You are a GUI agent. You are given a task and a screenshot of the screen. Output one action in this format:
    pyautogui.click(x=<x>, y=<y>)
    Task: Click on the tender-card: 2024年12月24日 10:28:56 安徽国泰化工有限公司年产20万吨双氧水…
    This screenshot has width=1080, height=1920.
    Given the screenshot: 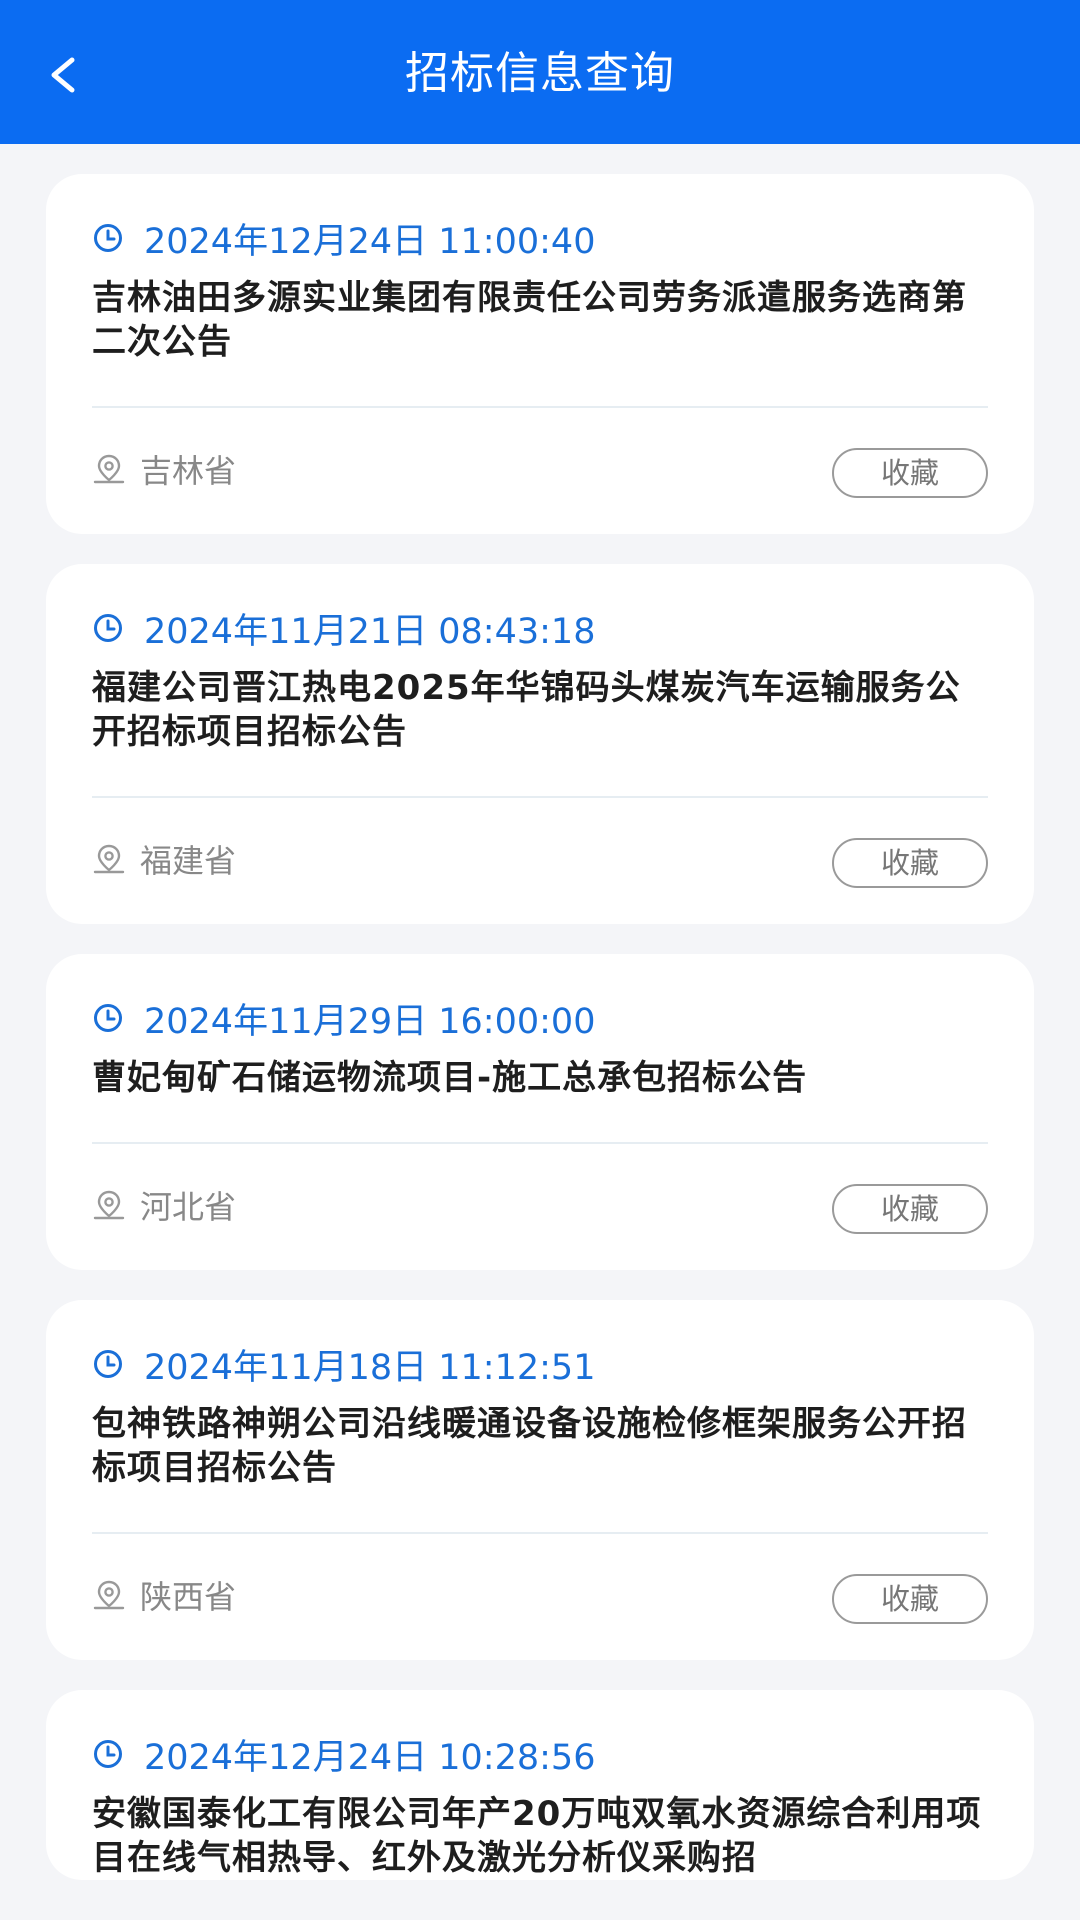 What is the action you would take?
    pyautogui.click(x=540, y=1785)
    